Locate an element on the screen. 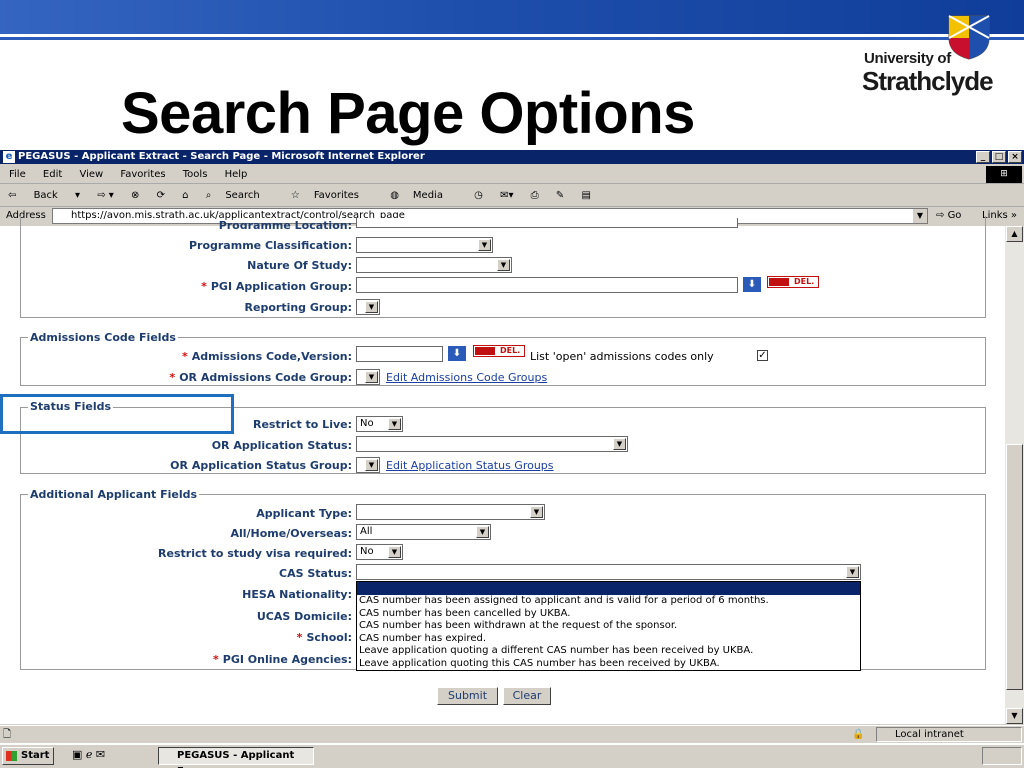 This screenshot has height=768, width=1024. maximize-button: □ is located at coordinates (999, 157).